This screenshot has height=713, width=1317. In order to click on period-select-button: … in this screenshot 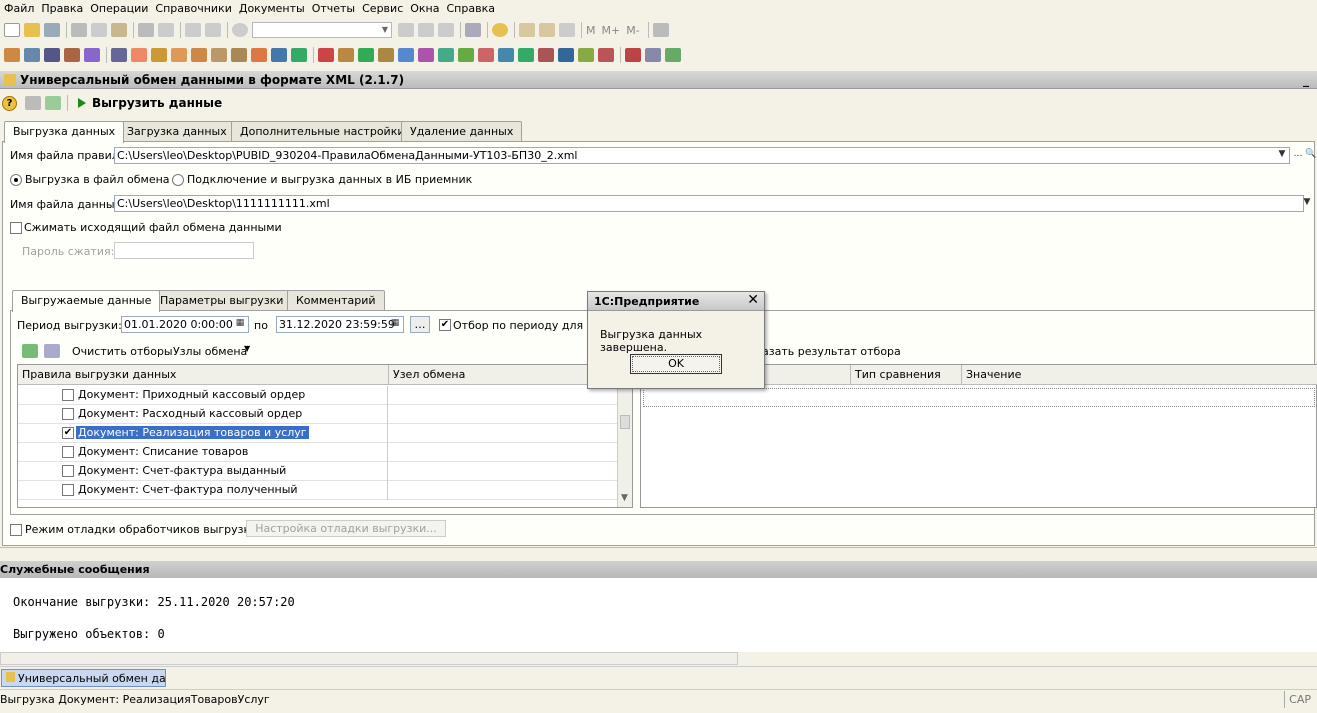, I will do `click(420, 324)`.